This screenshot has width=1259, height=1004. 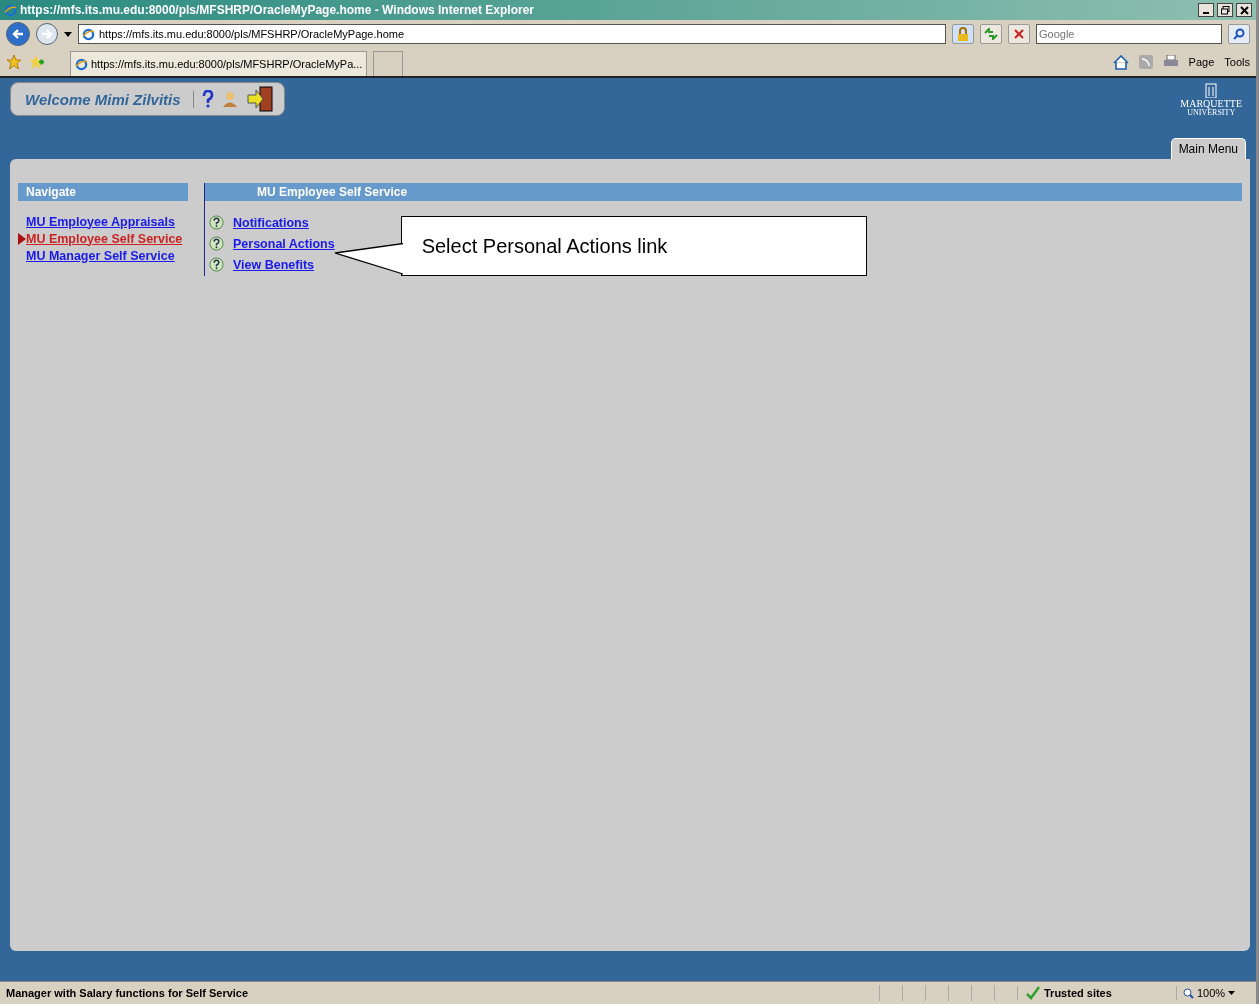 What do you see at coordinates (1211, 103) in the screenshot?
I see `logo-text: MARQUETTE` at bounding box center [1211, 103].